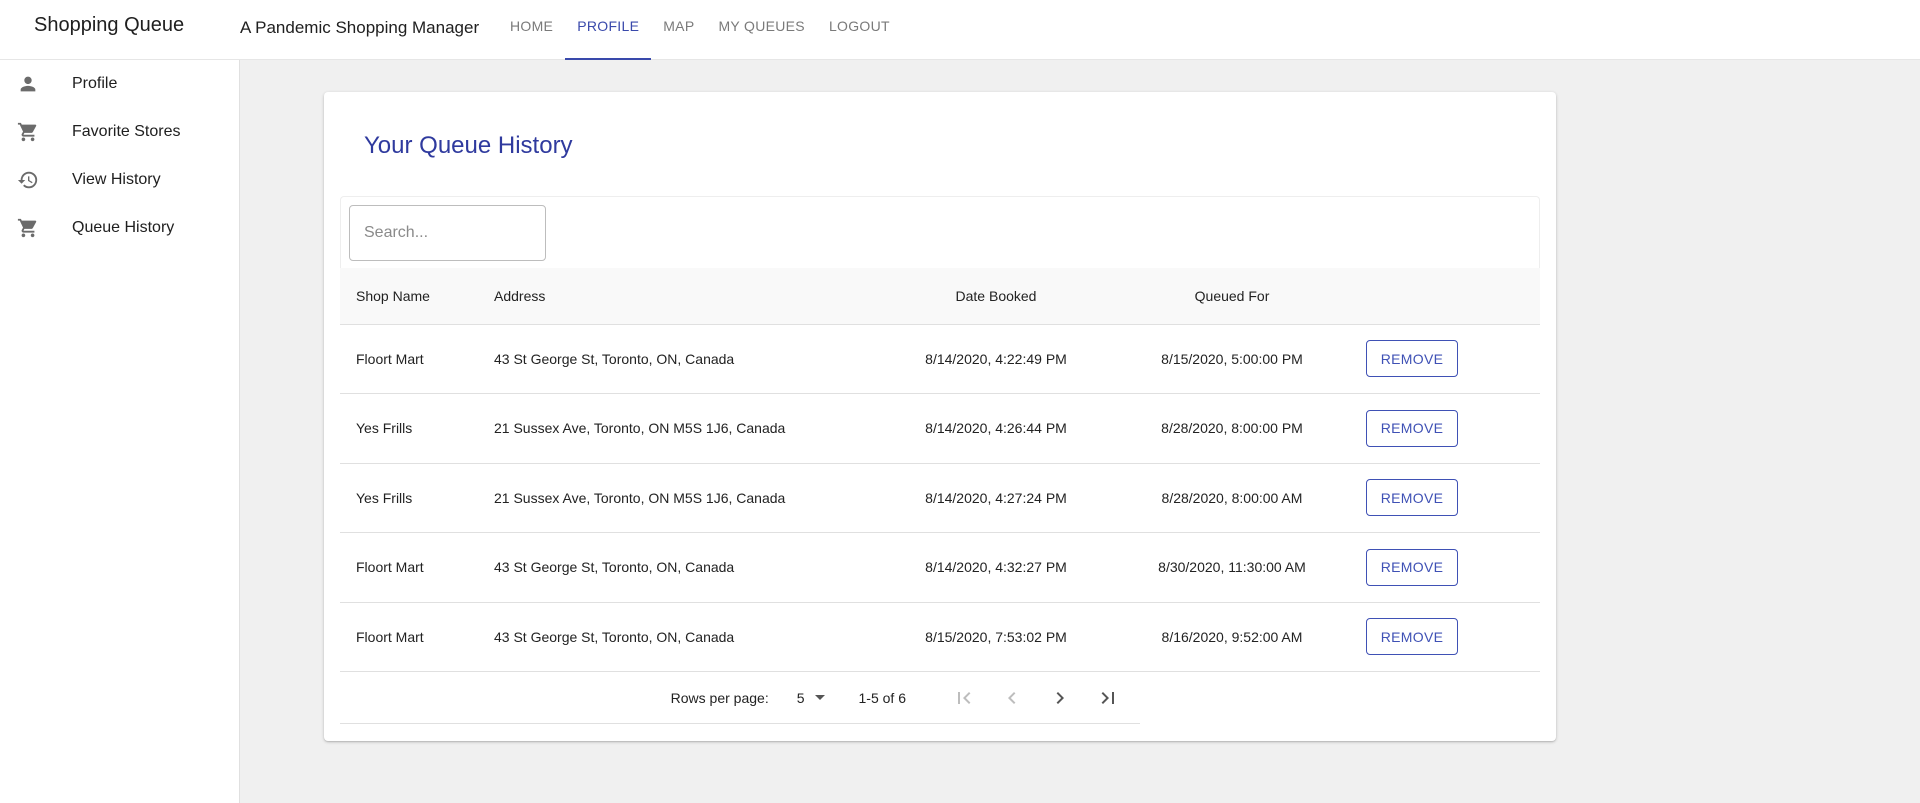 The width and height of the screenshot is (1920, 803). I want to click on last-page-icon, so click(1107, 697).